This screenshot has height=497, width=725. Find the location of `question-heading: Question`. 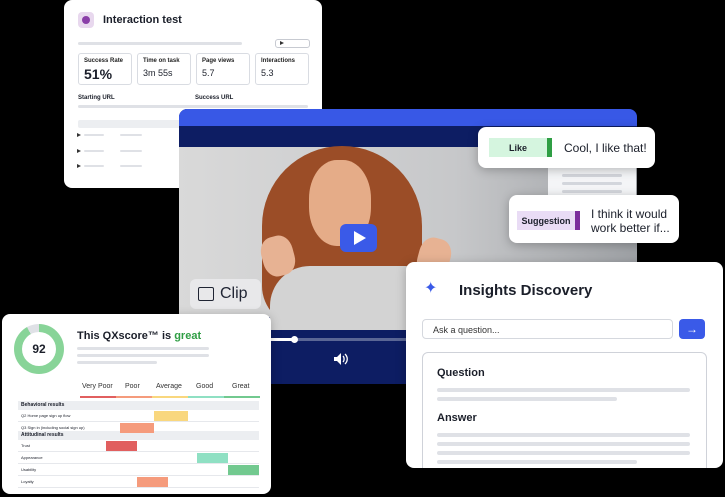

question-heading: Question is located at coordinates (461, 373).